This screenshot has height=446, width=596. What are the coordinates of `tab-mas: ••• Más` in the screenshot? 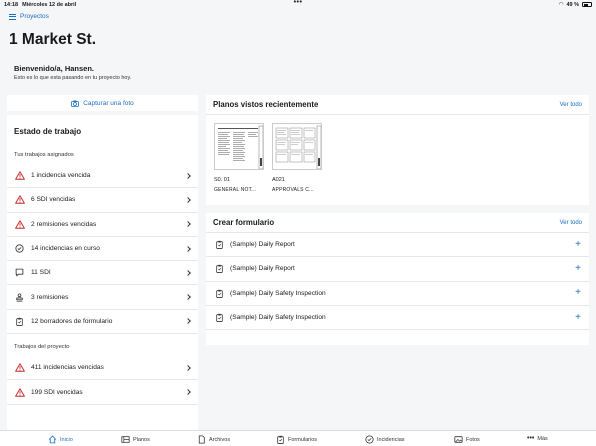 It's located at (537, 438).